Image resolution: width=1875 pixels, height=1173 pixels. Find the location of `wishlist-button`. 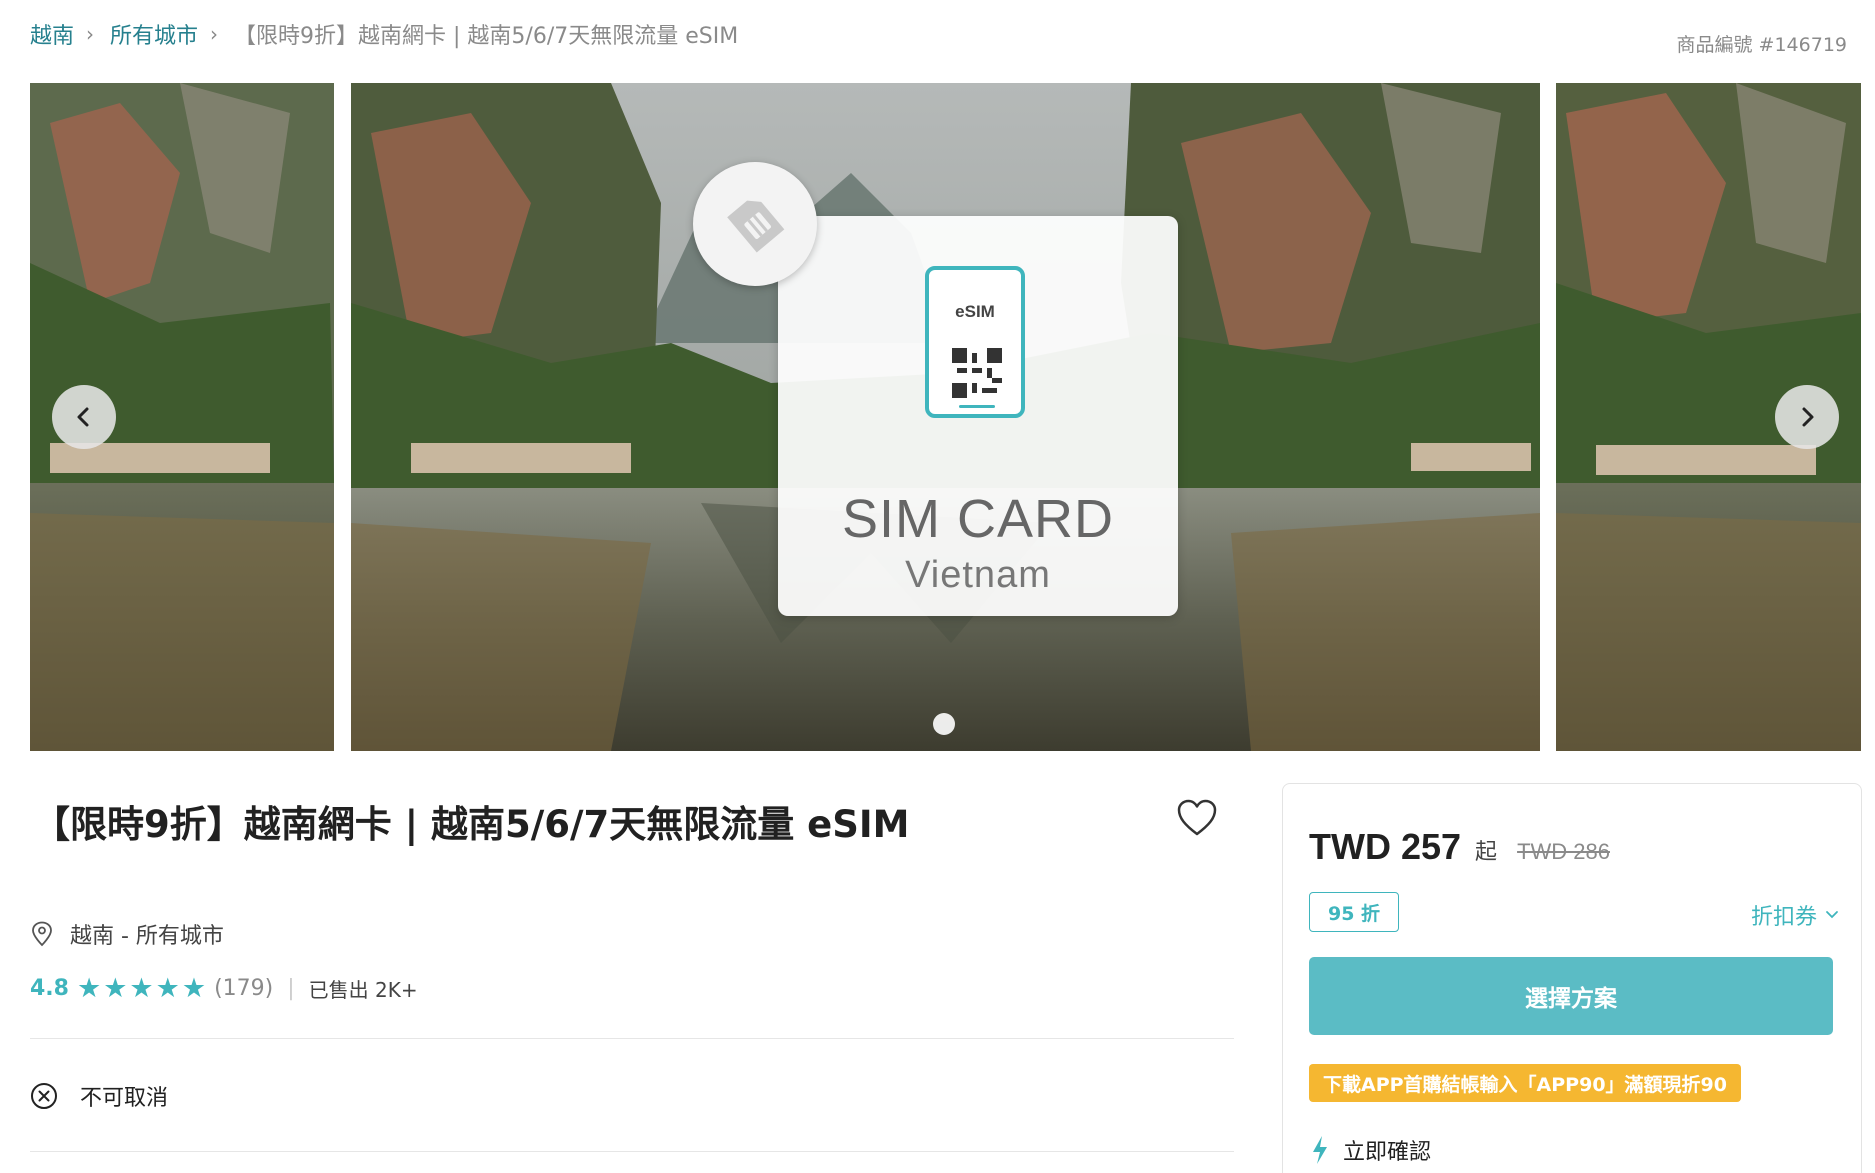

wishlist-button is located at coordinates (1197, 818).